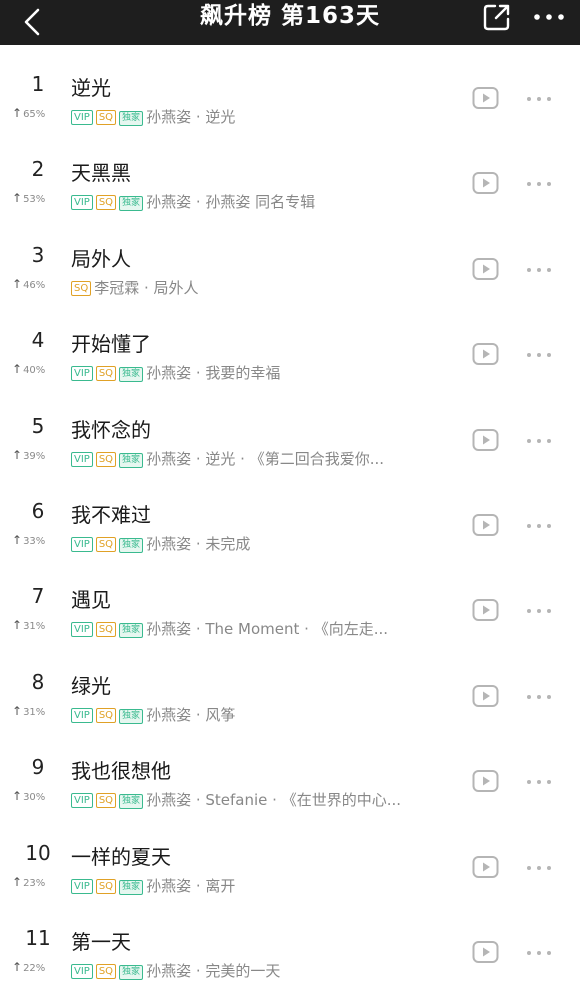  Describe the element at coordinates (34, 968) in the screenshot. I see `trend-value: 22%` at that location.